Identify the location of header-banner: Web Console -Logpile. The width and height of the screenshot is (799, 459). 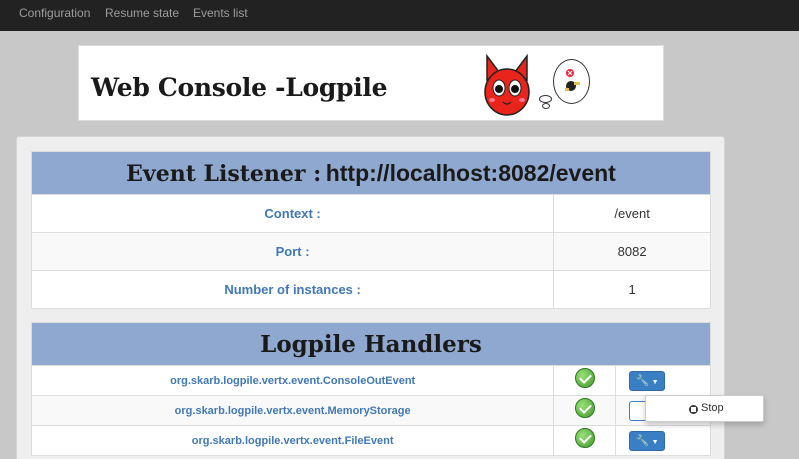
(371, 83).